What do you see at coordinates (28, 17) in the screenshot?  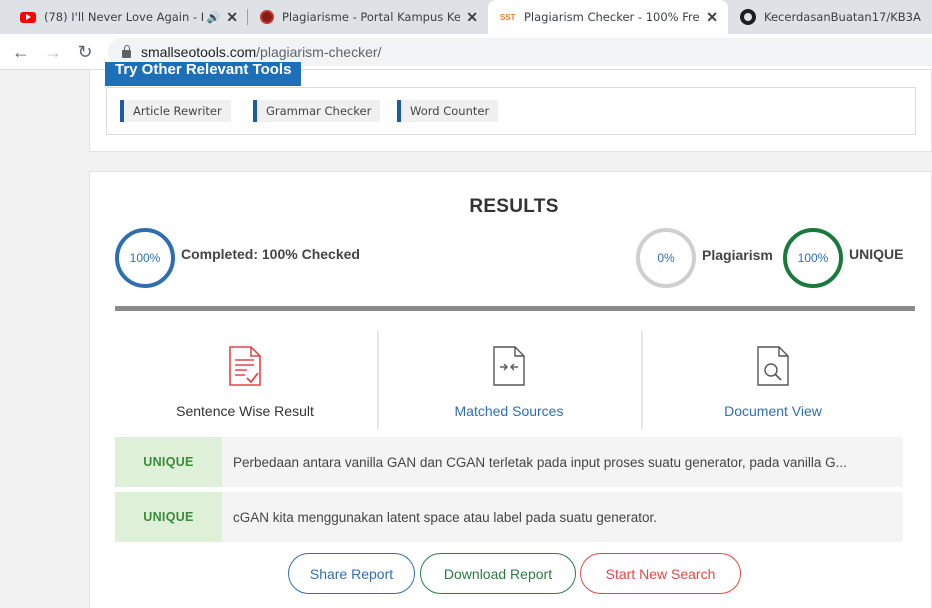 I see `youtube-icon` at bounding box center [28, 17].